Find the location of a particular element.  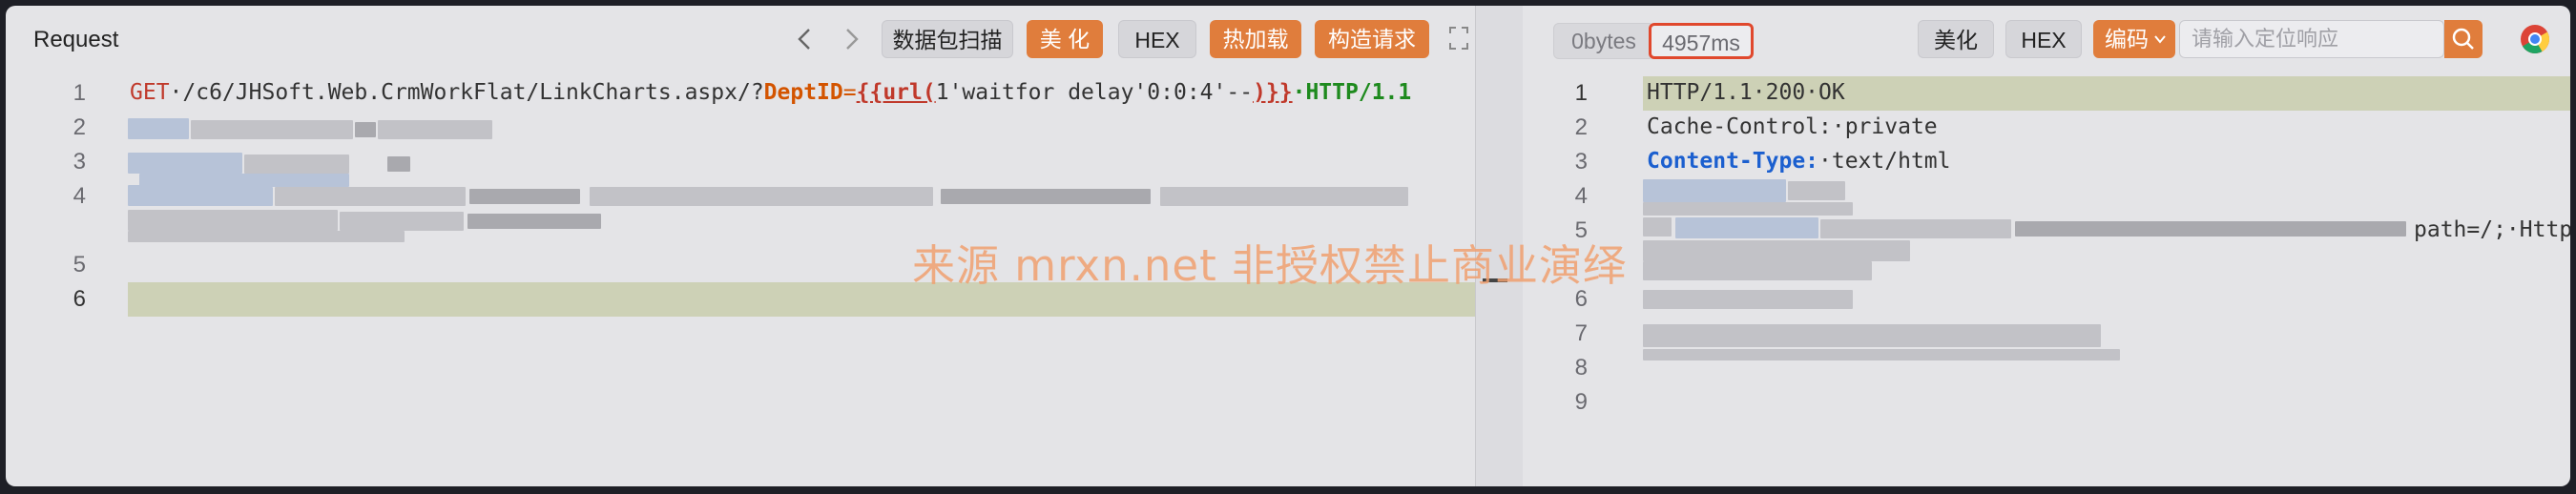

response-cookie-tail: path=/;·Http is located at coordinates (2492, 229).